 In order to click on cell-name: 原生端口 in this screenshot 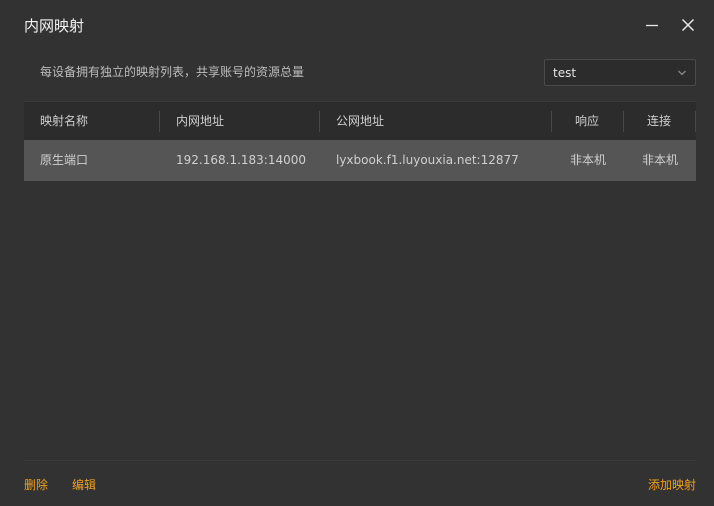, I will do `click(64, 160)`.